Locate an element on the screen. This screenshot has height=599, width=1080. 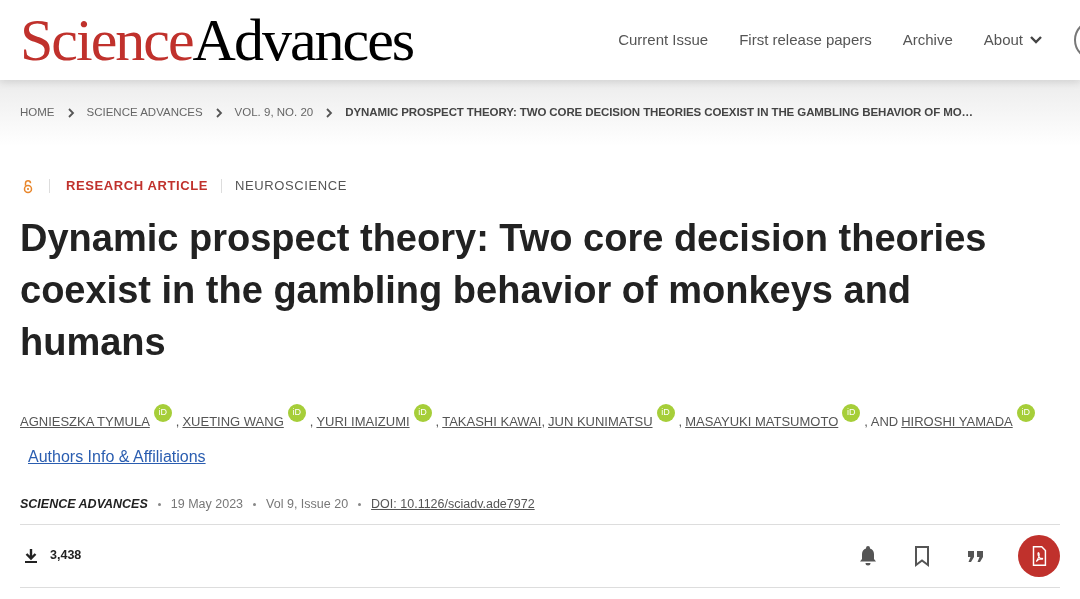
article-type: RESEARCH ARTICLE is located at coordinates (137, 186).